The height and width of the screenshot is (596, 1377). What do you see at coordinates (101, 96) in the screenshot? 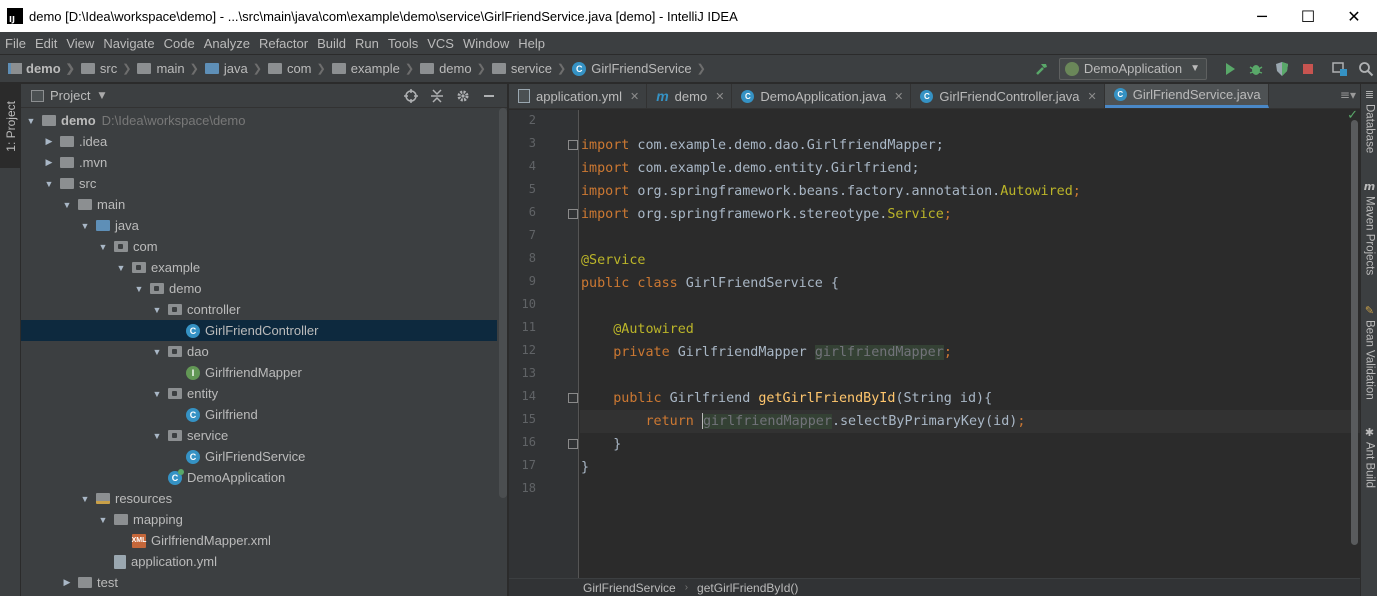
I see `chevron-down-icon: ▼` at bounding box center [101, 96].